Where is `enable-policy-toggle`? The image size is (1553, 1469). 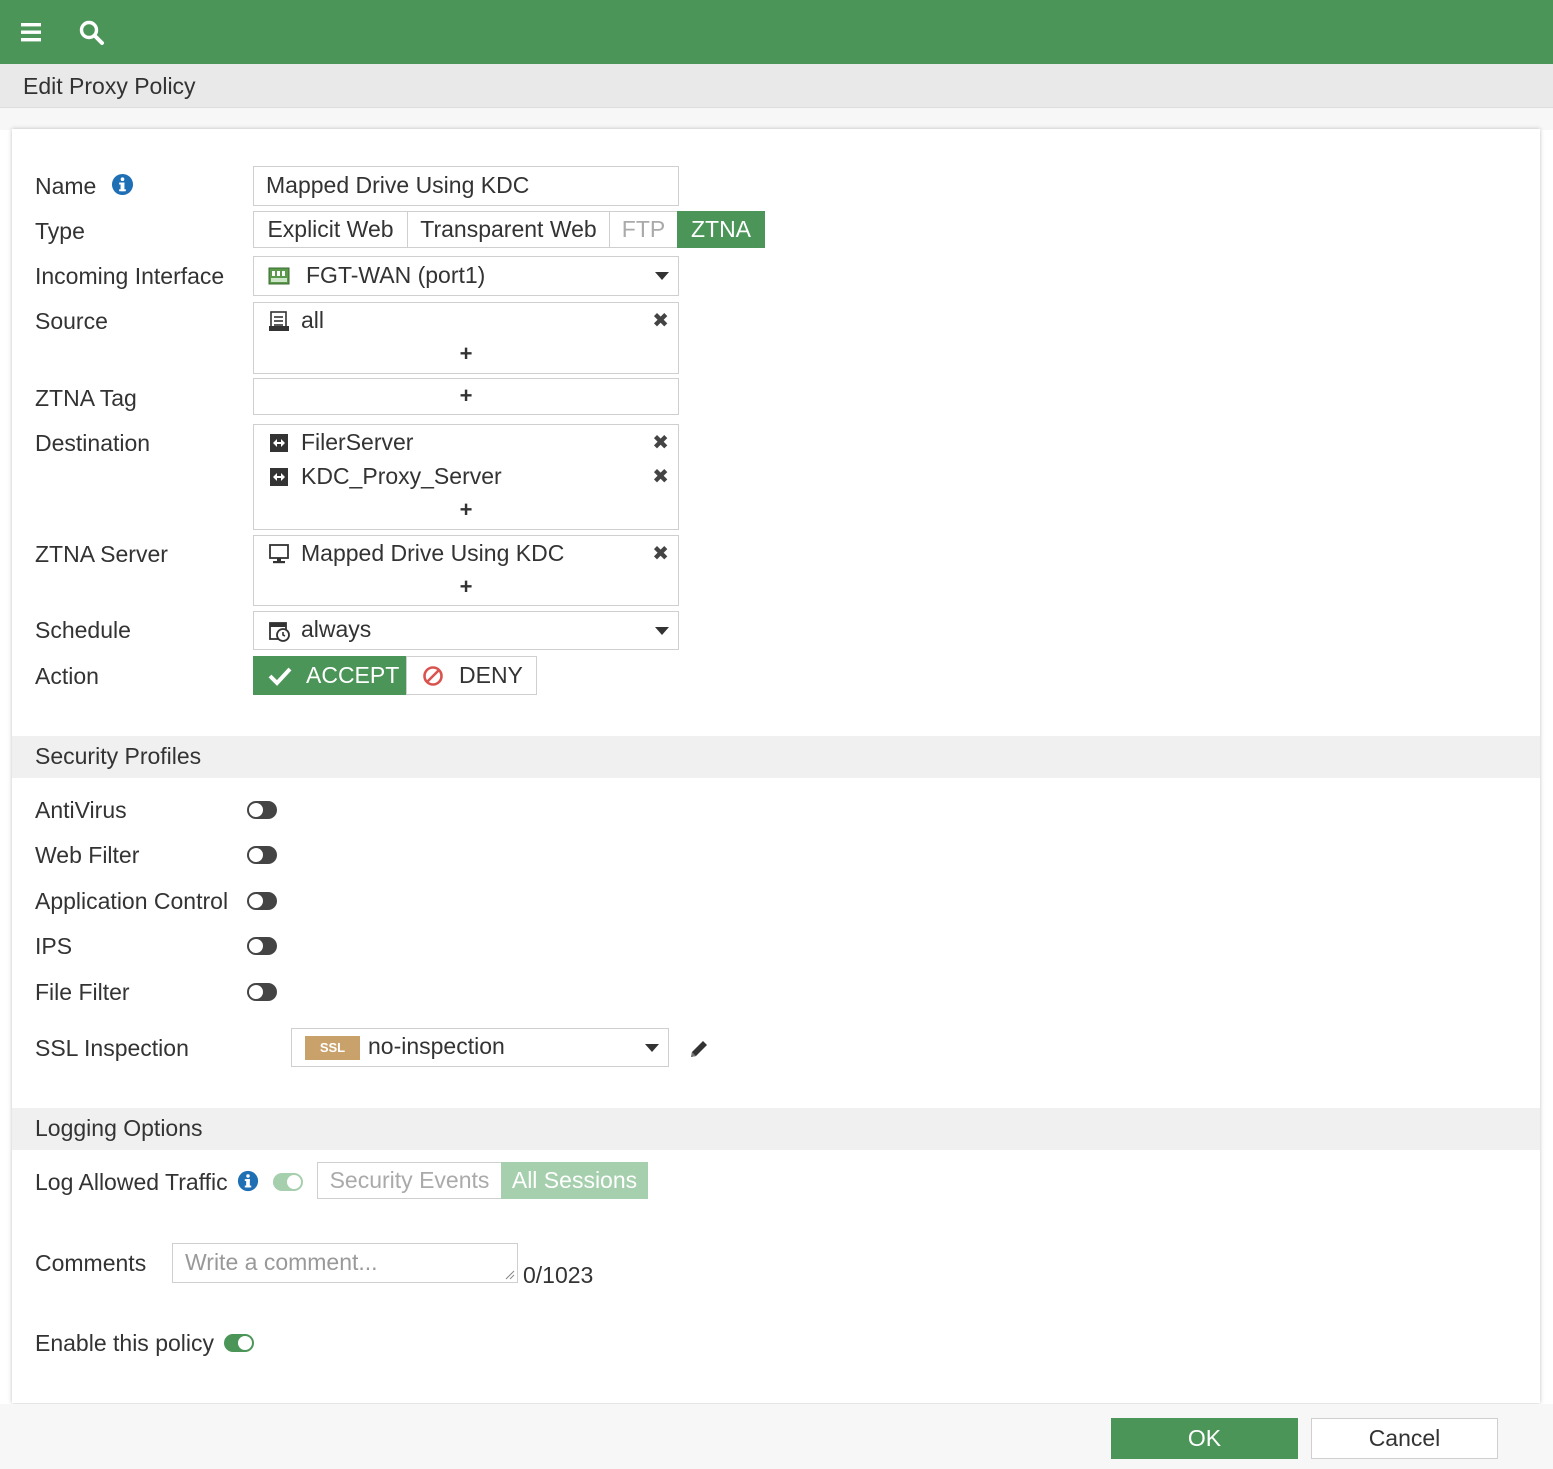 enable-policy-toggle is located at coordinates (239, 1343).